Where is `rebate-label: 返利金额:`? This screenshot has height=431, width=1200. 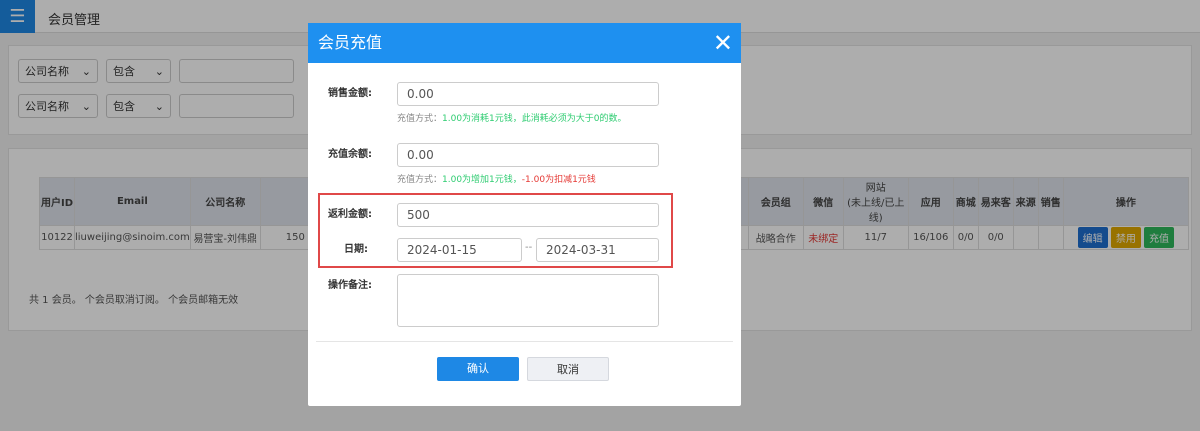 rebate-label: 返利金额: is located at coordinates (350, 214).